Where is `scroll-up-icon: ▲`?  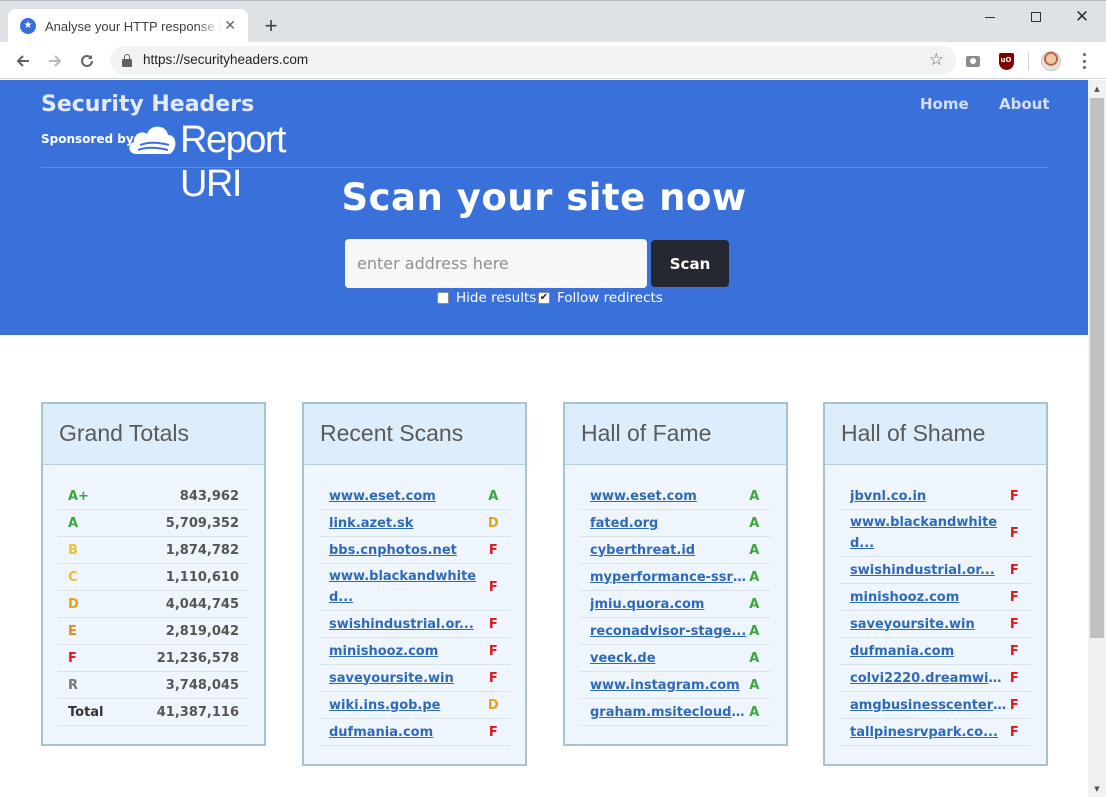 scroll-up-icon: ▲ is located at coordinates (1097, 88).